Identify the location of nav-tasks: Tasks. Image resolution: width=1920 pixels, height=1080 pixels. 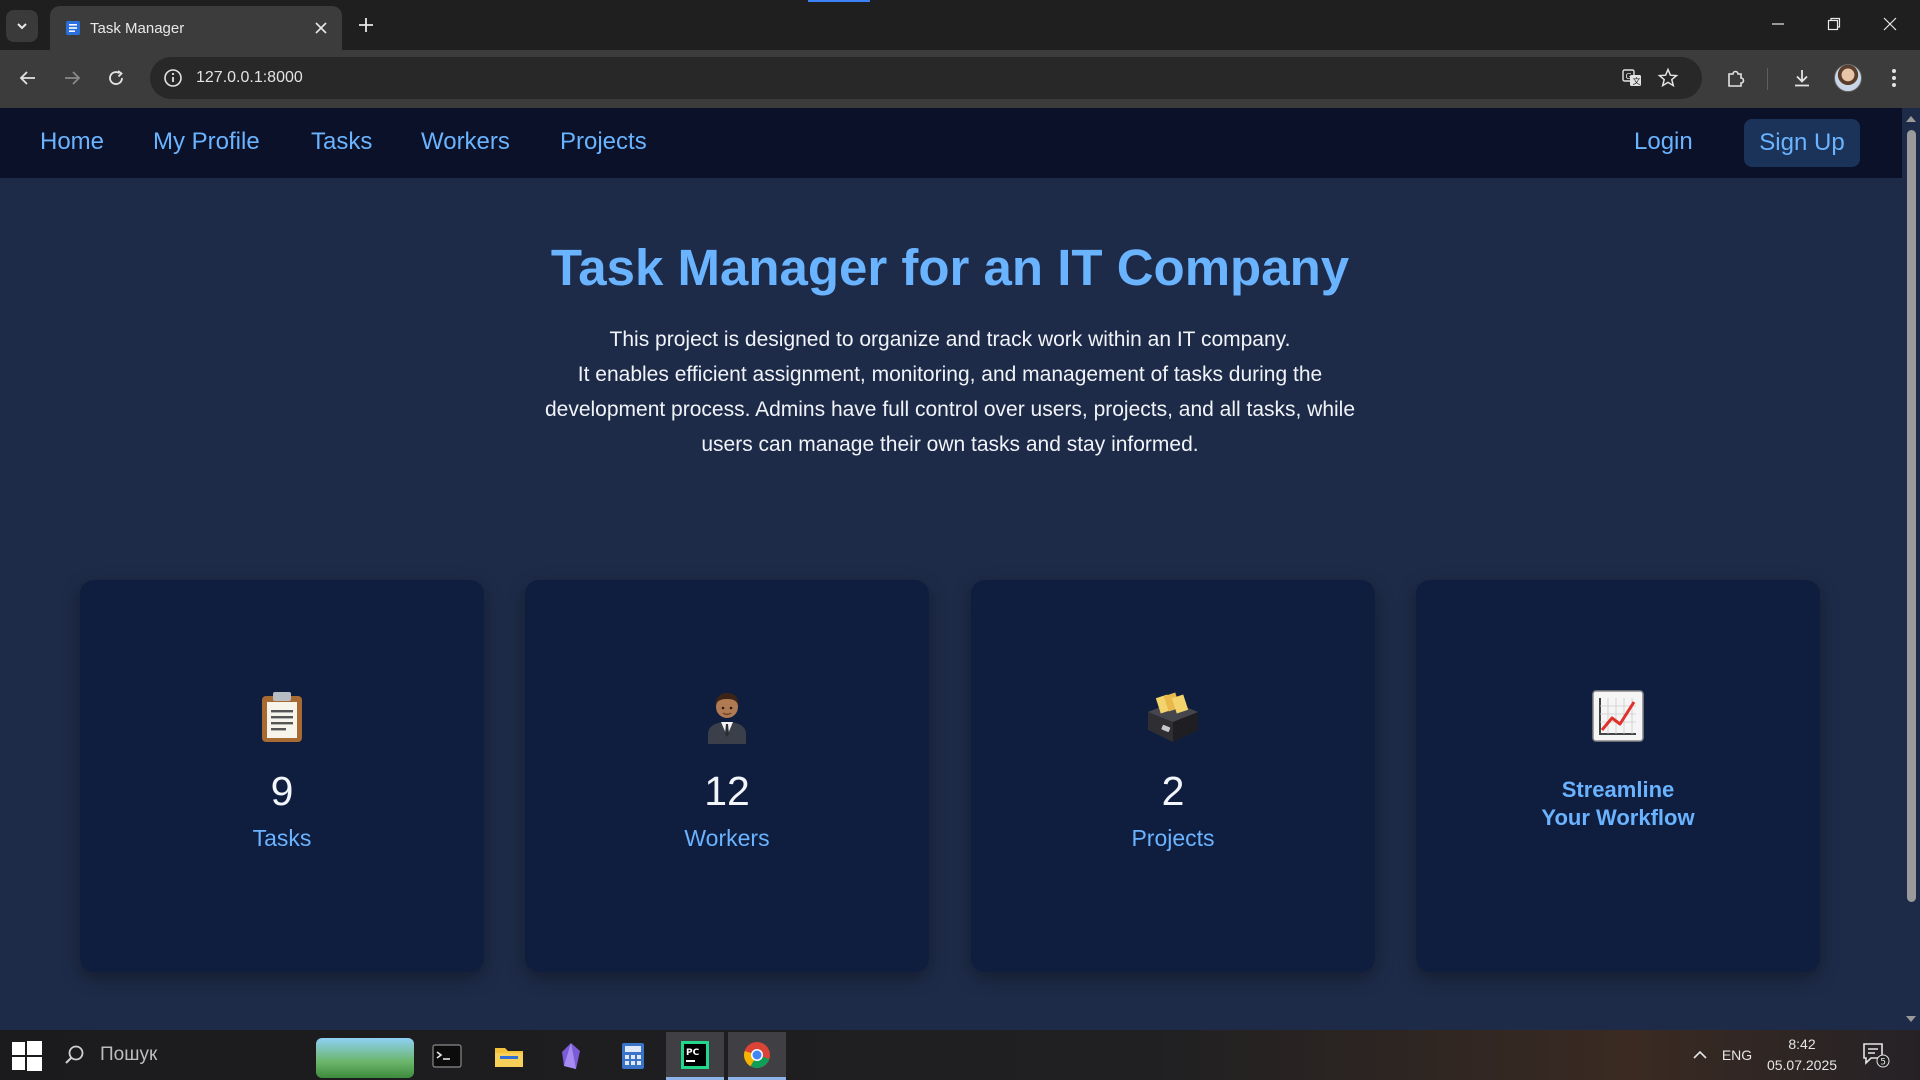
(341, 142).